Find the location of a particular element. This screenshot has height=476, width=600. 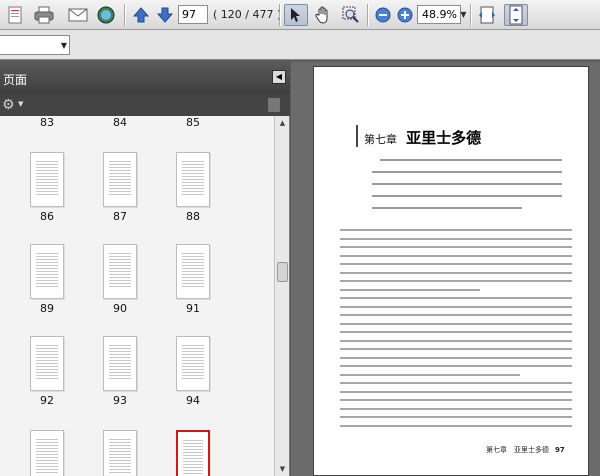

pages-panel-options-bar: ⚙ ▼ is located at coordinates (145, 105).